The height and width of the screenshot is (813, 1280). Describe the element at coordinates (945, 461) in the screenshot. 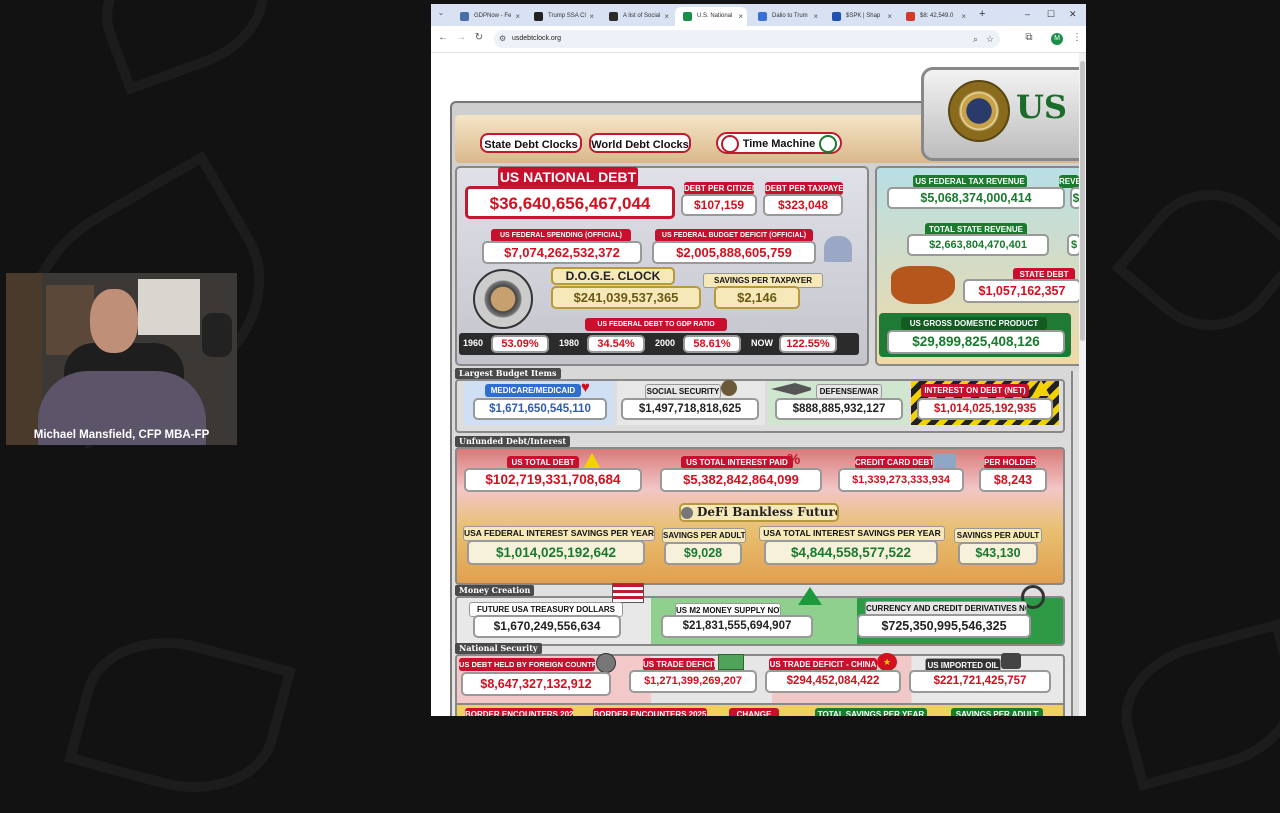

I see `credit-card-icon` at that location.